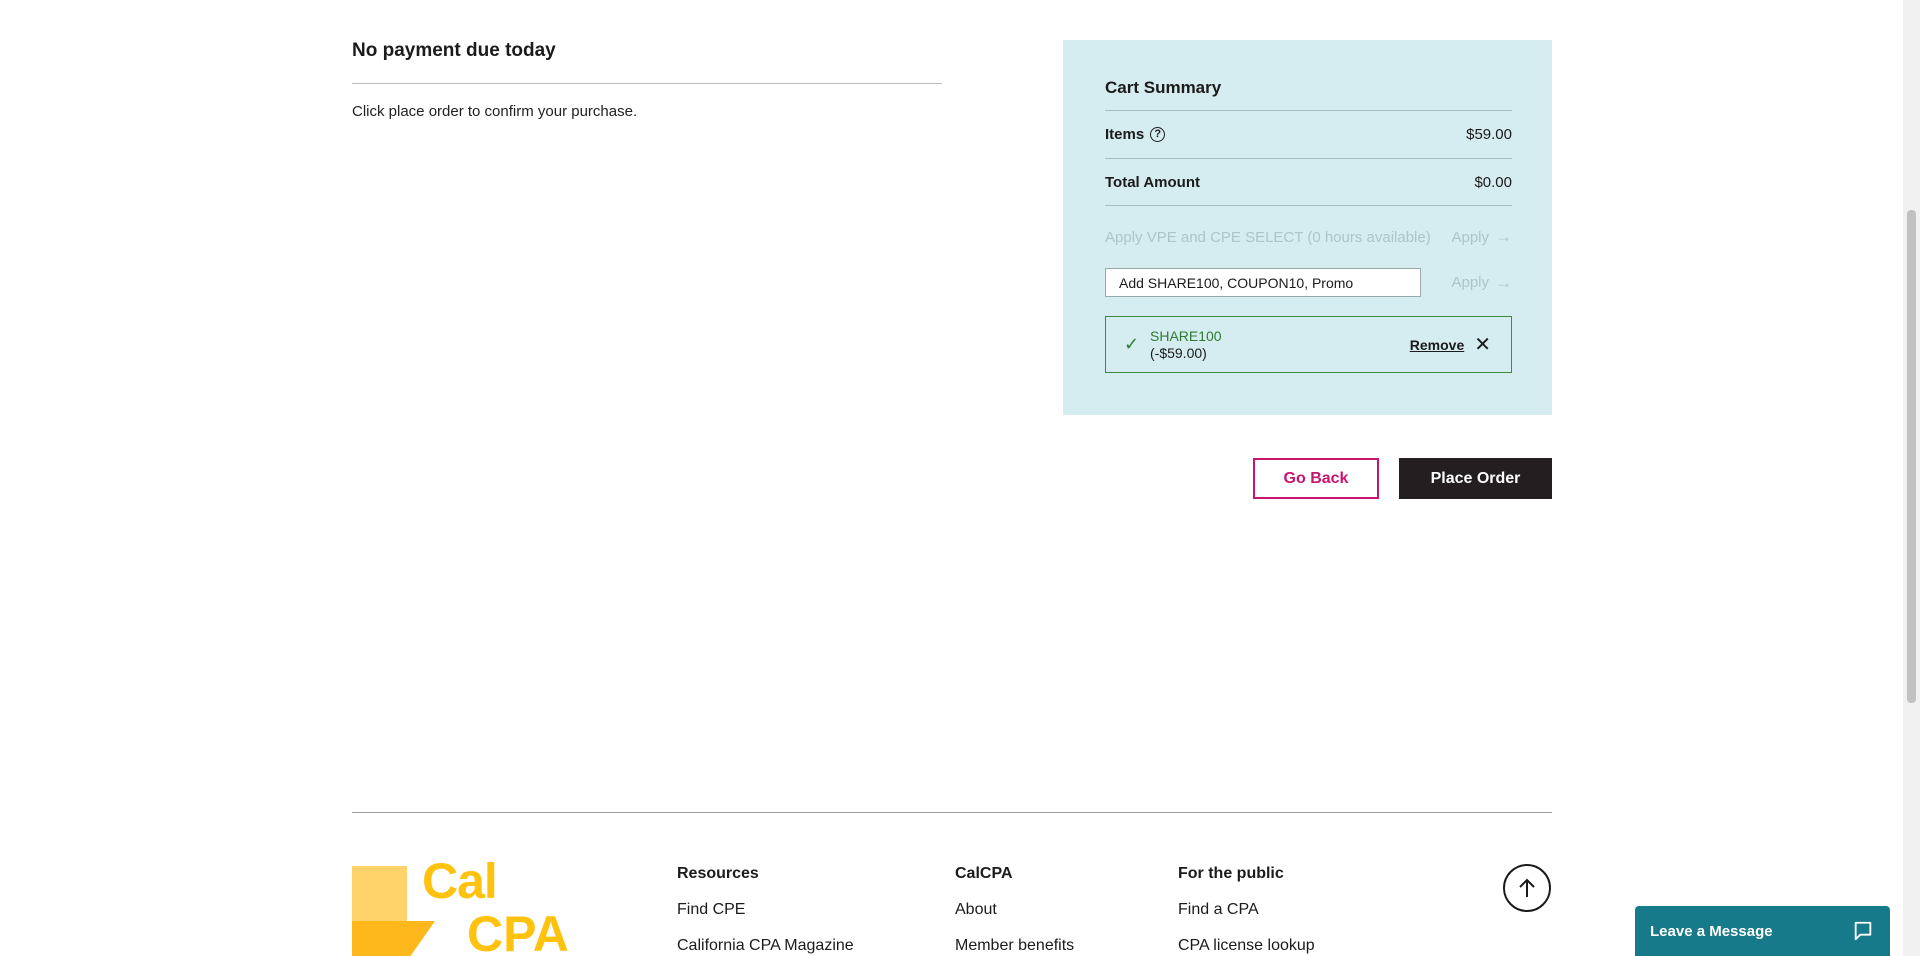  I want to click on back-to-top-button, so click(1527, 888).